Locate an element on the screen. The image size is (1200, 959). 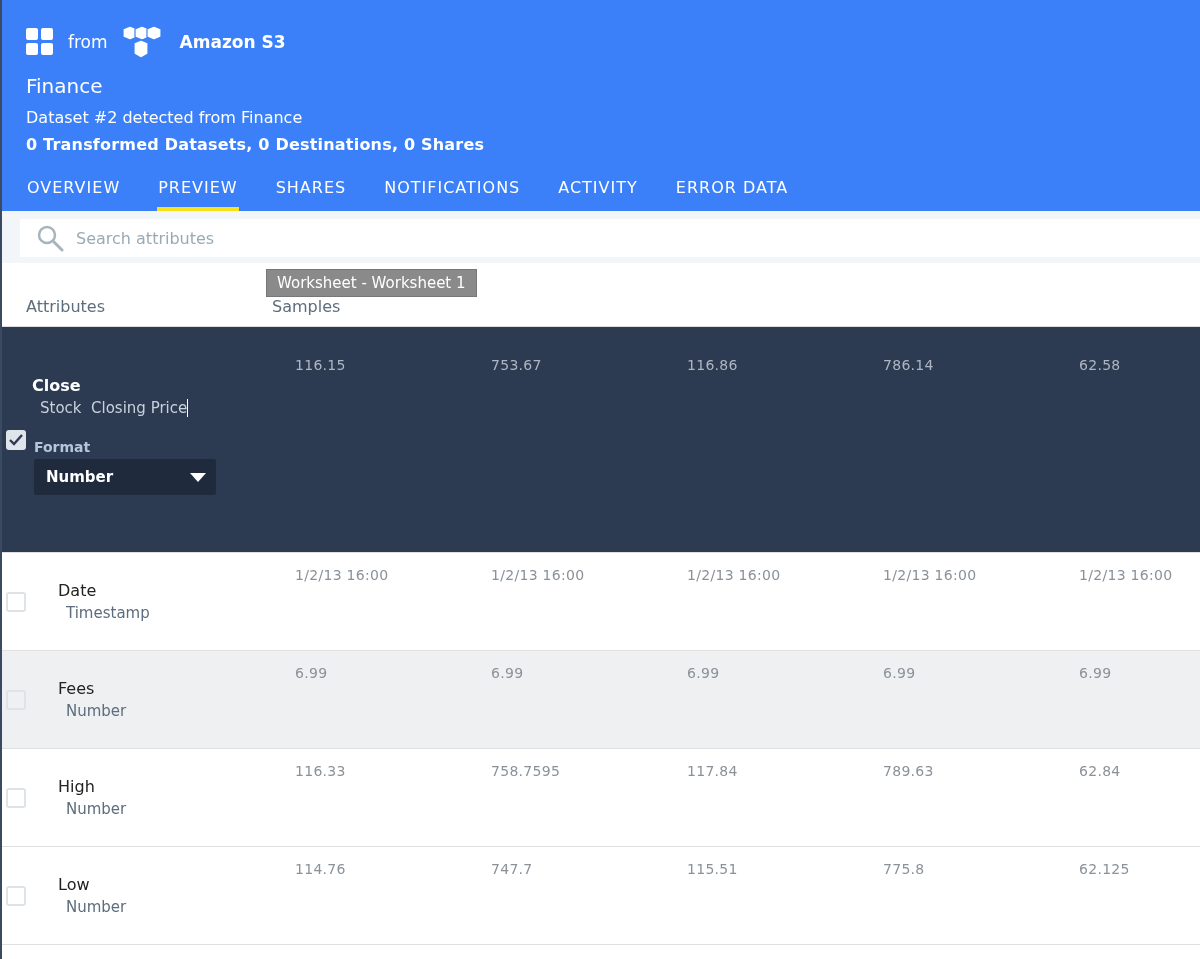
attribute-name: Date is located at coordinates (78, 590).